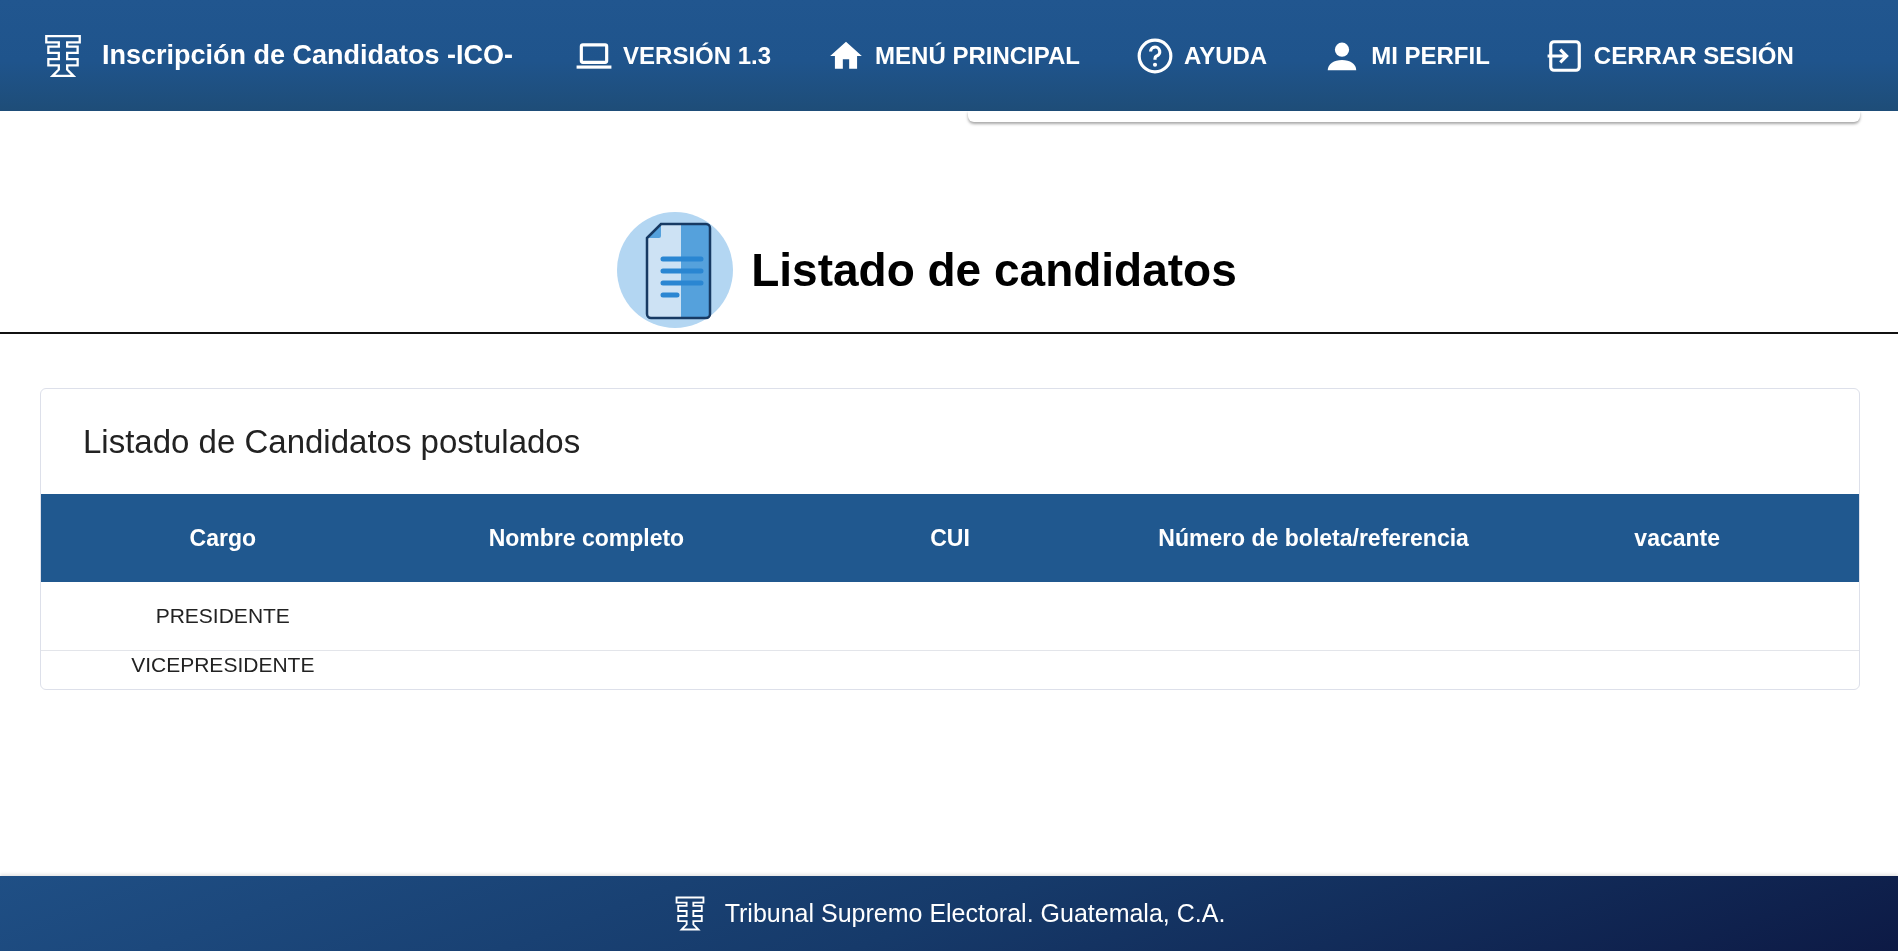  I want to click on nav-link: AYUDA, so click(1202, 55).